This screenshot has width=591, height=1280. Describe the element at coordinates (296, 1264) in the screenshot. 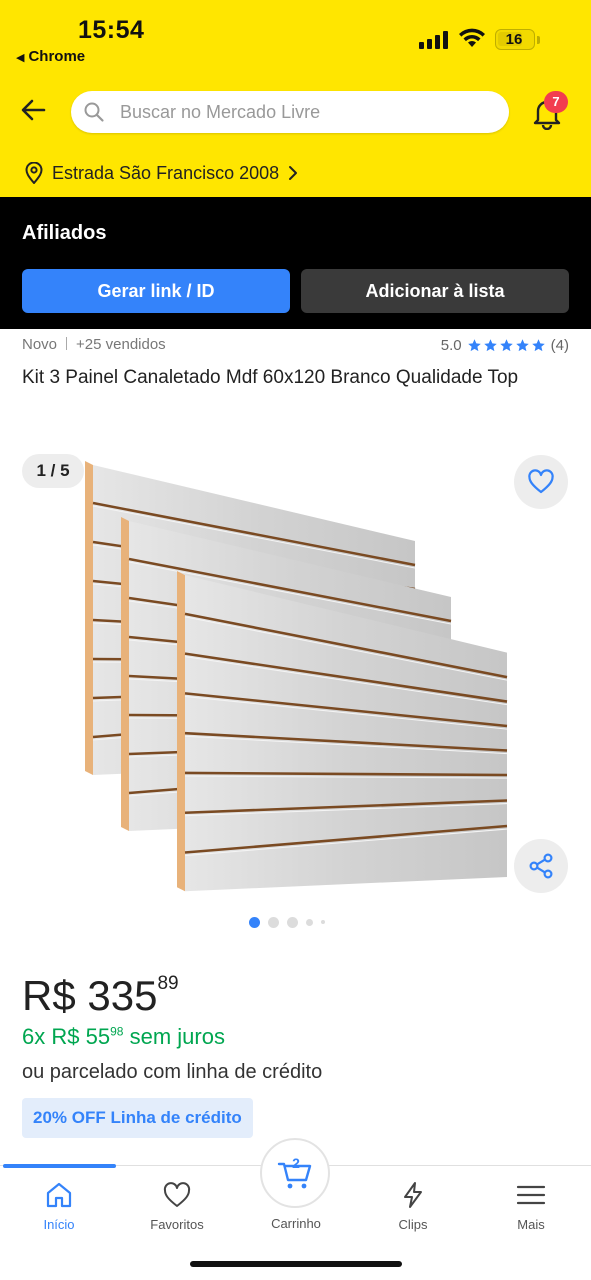

I see `home-indicator` at that location.